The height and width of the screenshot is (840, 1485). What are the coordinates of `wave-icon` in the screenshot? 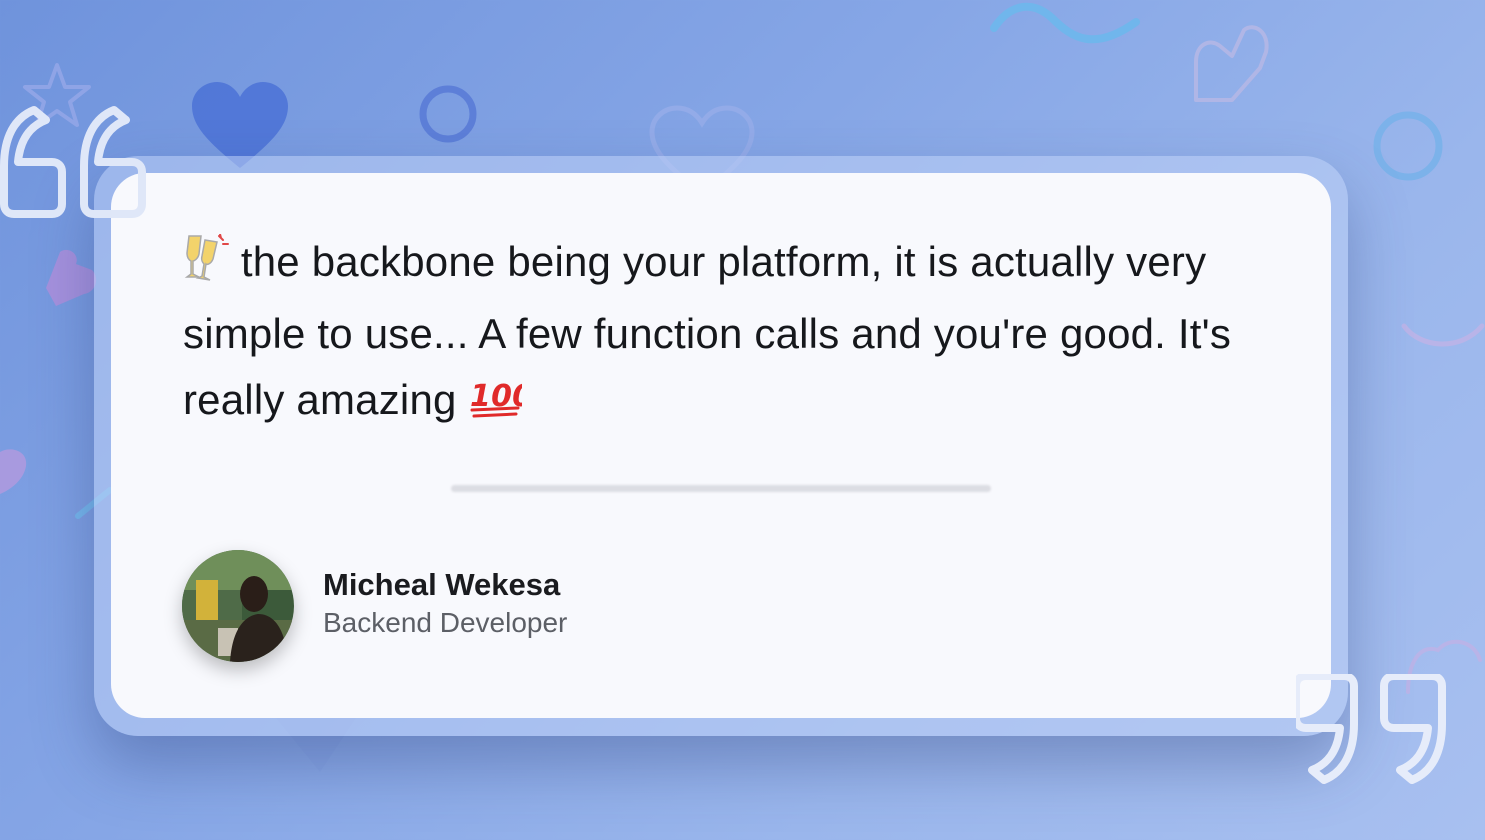 It's located at (1065, 28).